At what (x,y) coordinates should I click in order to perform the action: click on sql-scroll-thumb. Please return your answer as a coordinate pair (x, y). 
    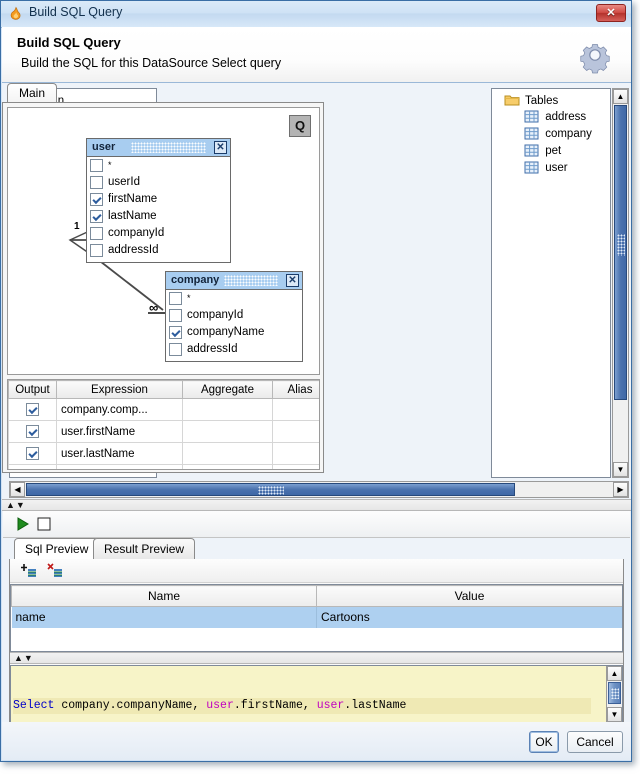
    Looking at the image, I should click on (614, 693).